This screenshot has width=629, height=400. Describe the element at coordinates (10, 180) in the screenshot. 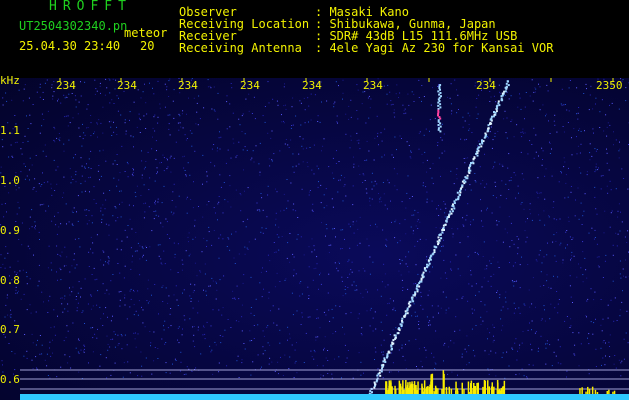

I see `y-tick: 1.0` at that location.